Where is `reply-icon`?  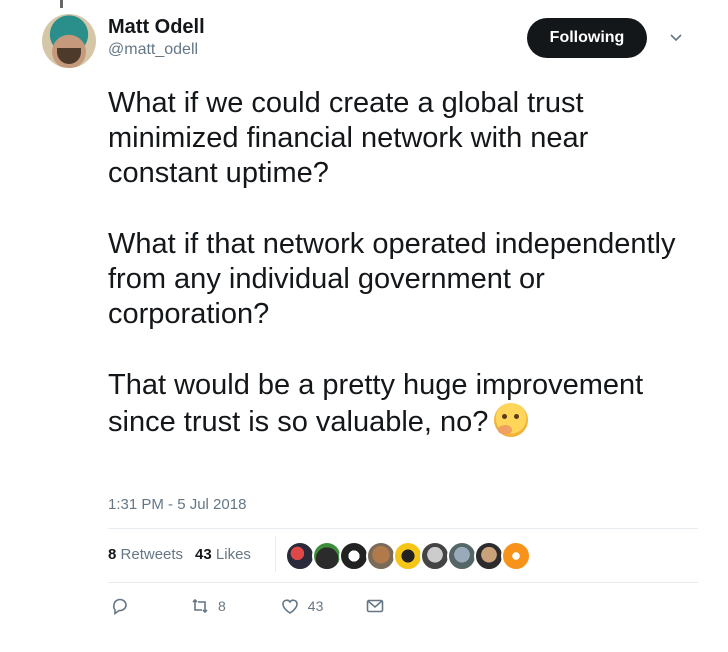 reply-icon is located at coordinates (120, 607).